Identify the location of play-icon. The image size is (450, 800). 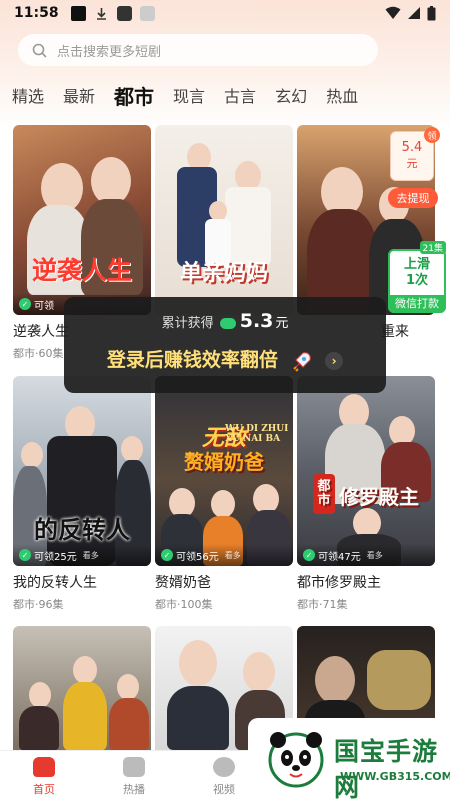
(134, 767).